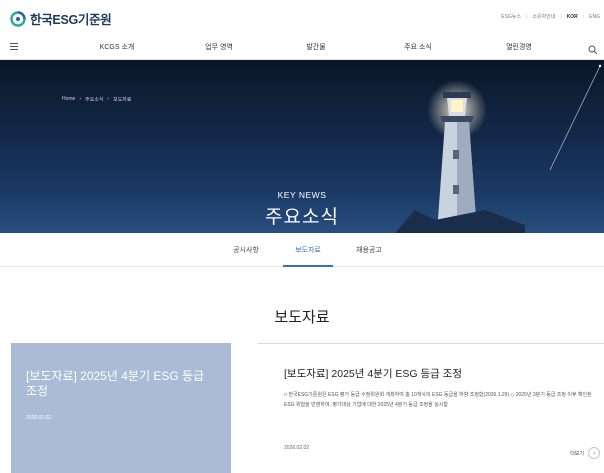 The image size is (604, 473). Describe the element at coordinates (14, 46) in the screenshot. I see `hamburger-menu-icon` at that location.